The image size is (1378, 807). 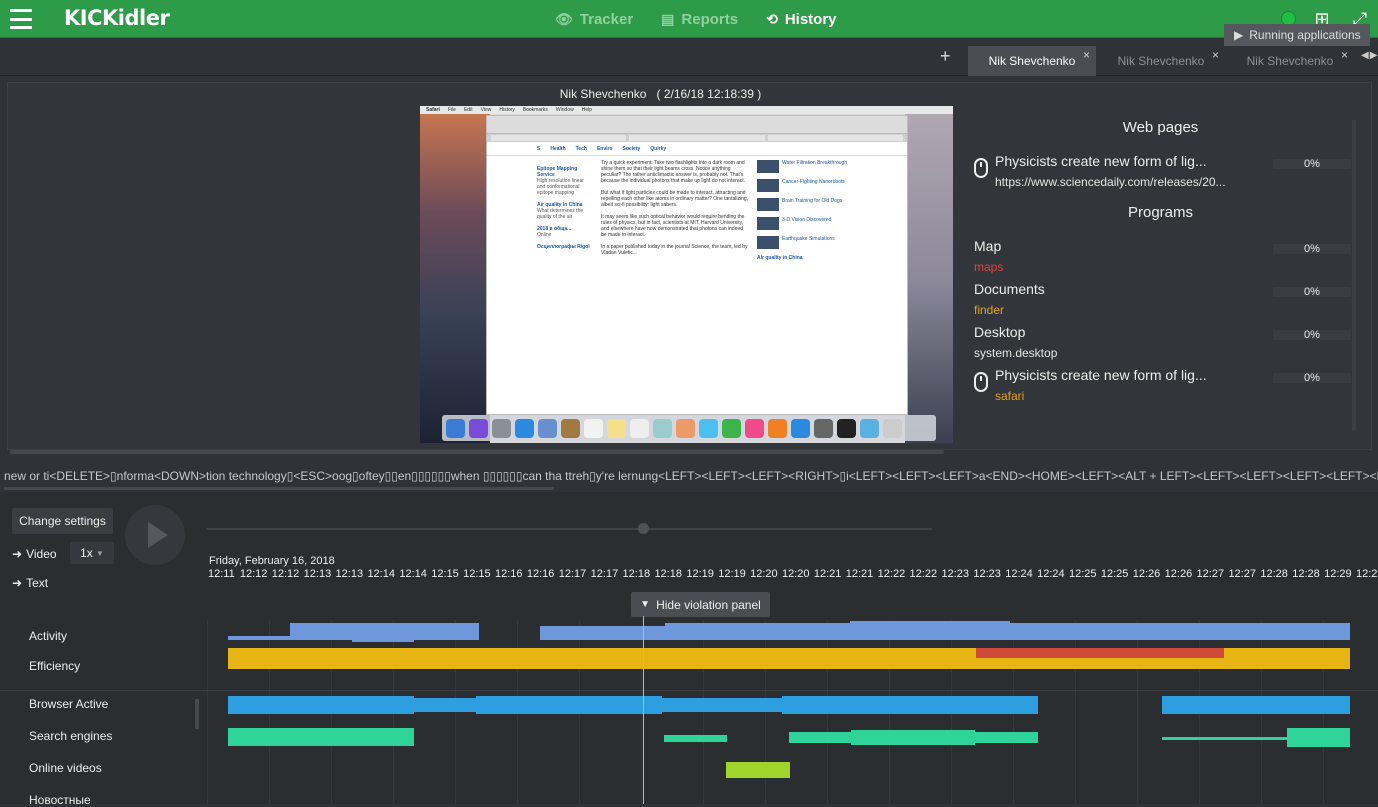 I want to click on grid-line, so click(x=207, y=712).